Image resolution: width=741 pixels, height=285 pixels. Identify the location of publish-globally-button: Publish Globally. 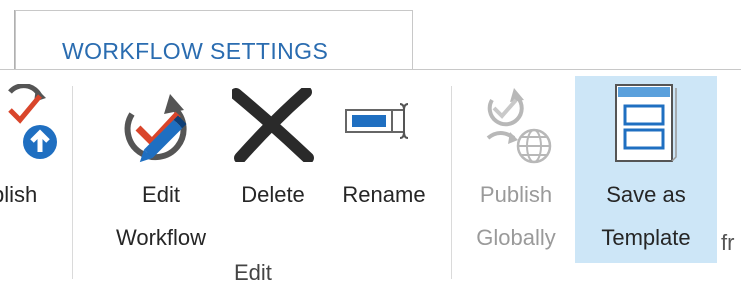
(516, 174).